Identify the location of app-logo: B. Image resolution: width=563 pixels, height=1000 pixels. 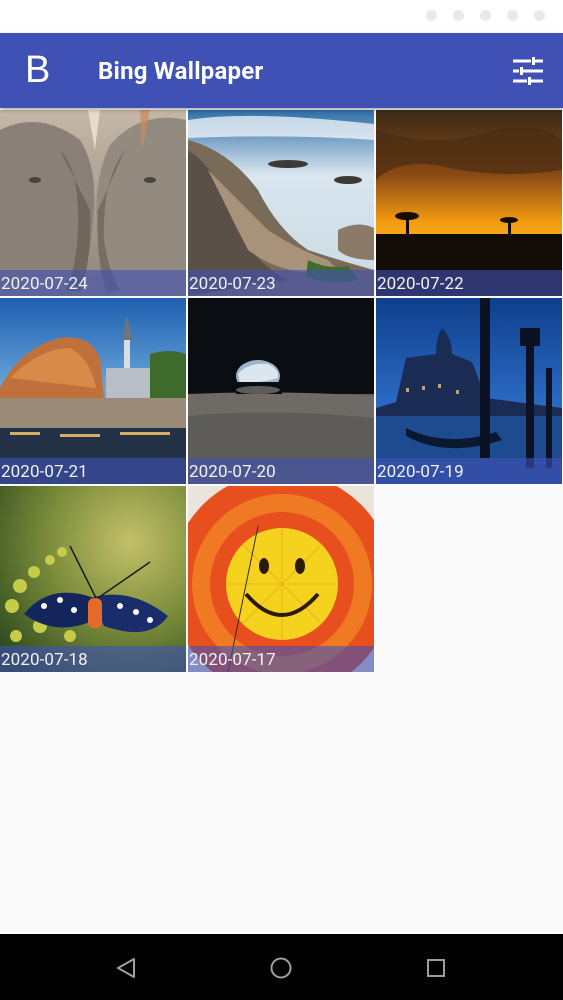
(38, 70).